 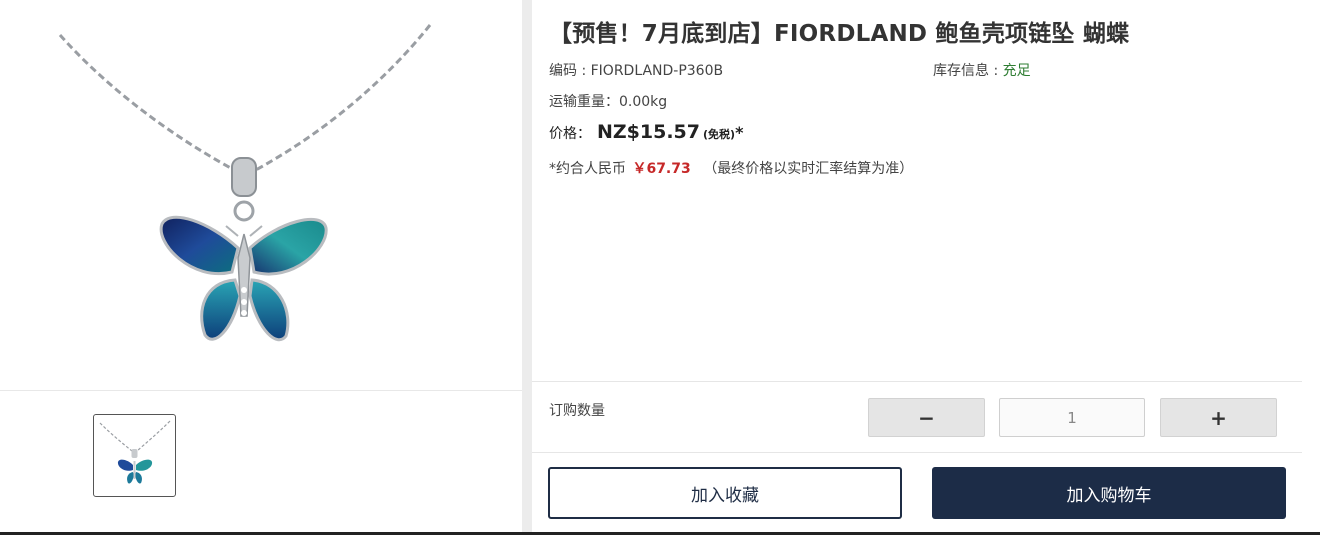 I want to click on actions-top-divider, so click(x=917, y=452).